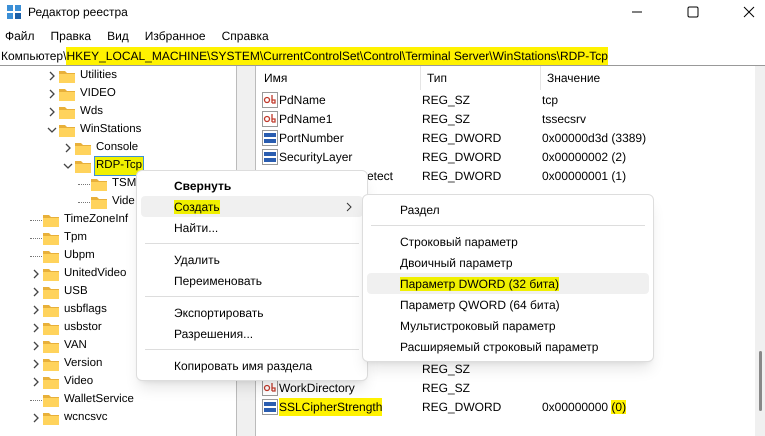 Image resolution: width=765 pixels, height=436 pixels. What do you see at coordinates (508, 283) in the screenshot?
I see `menu-item: Параметр DWORD (32 бита)` at bounding box center [508, 283].